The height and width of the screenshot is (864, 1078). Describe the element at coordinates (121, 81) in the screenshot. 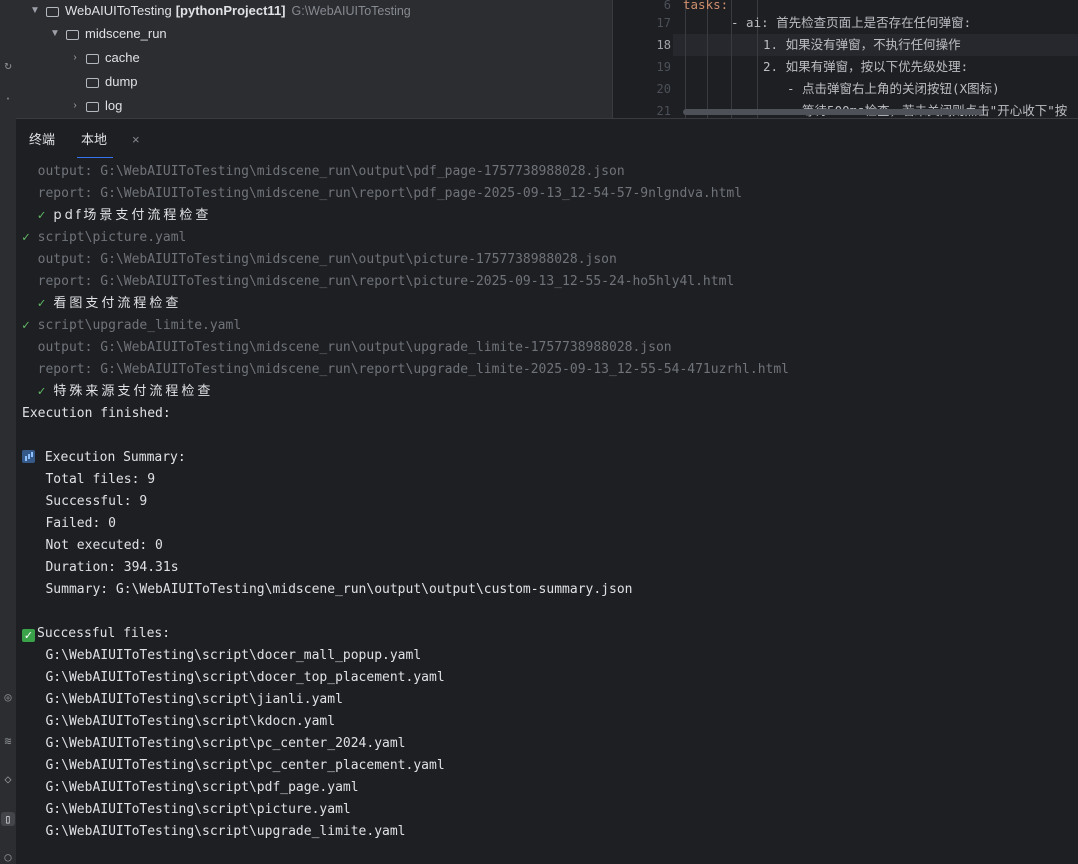

I see `tree-item-label: dump` at that location.